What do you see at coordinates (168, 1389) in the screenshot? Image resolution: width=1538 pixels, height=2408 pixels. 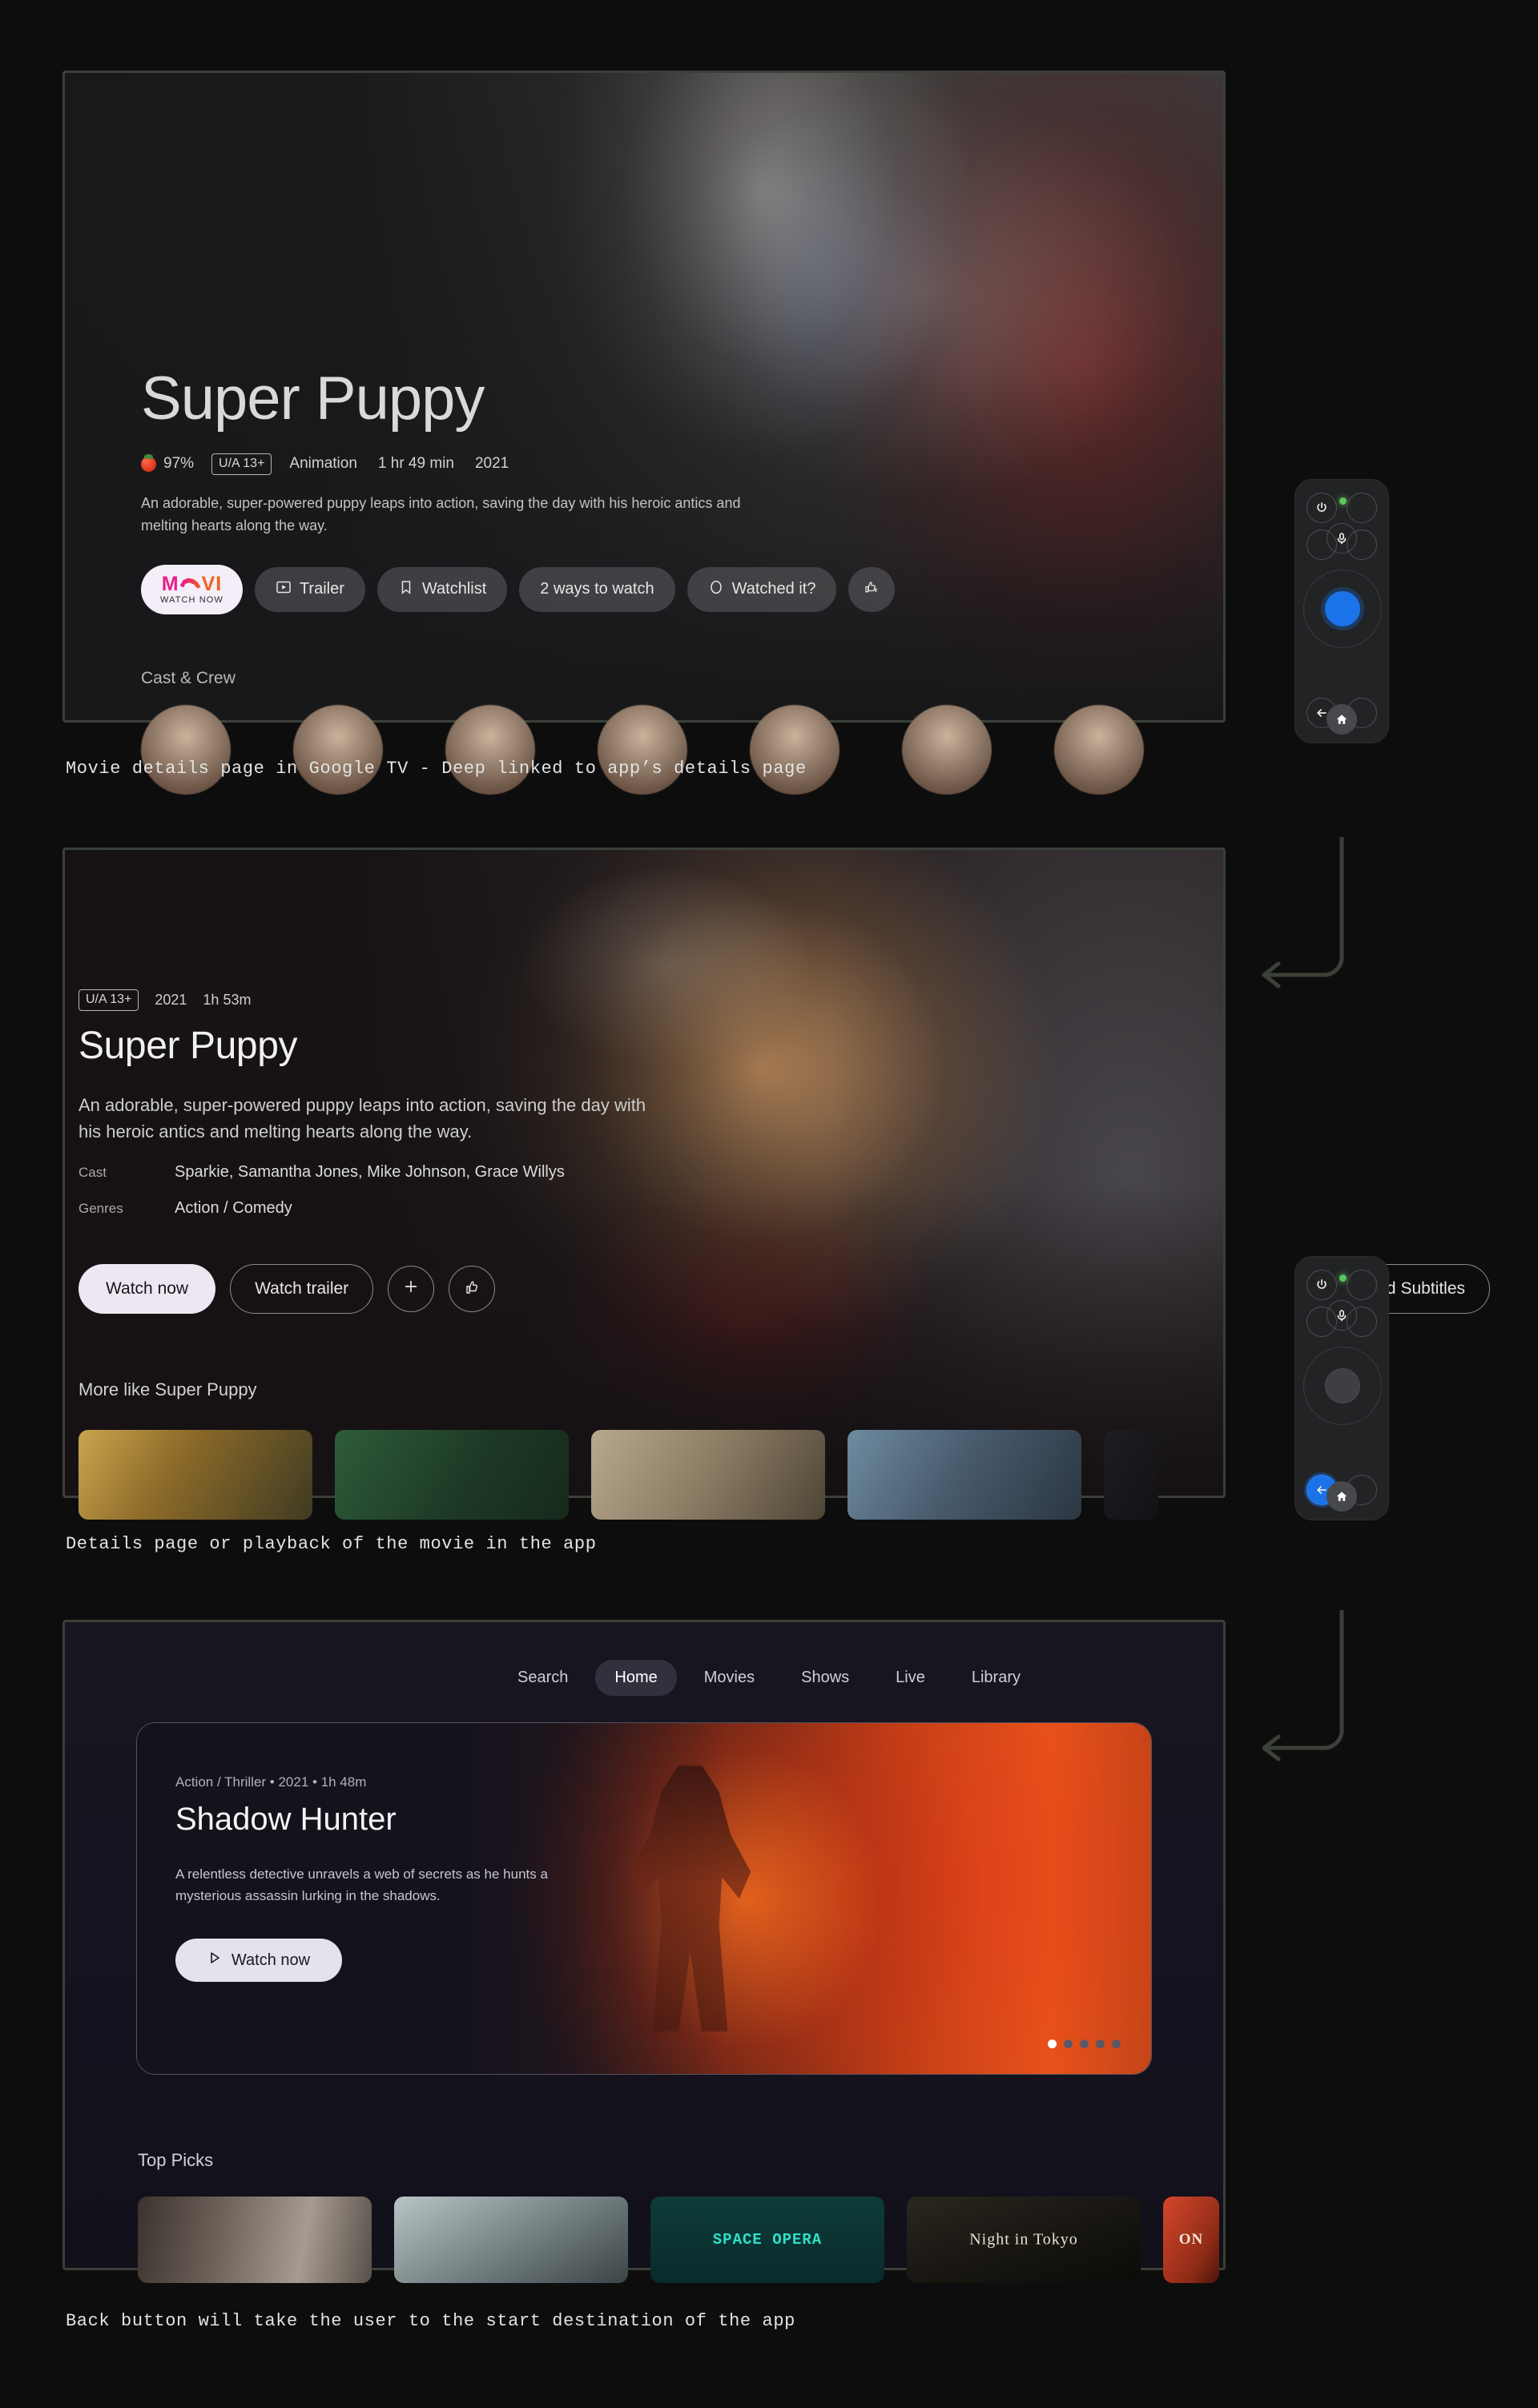 I see `more-like-heading: More like Super Puppy` at bounding box center [168, 1389].